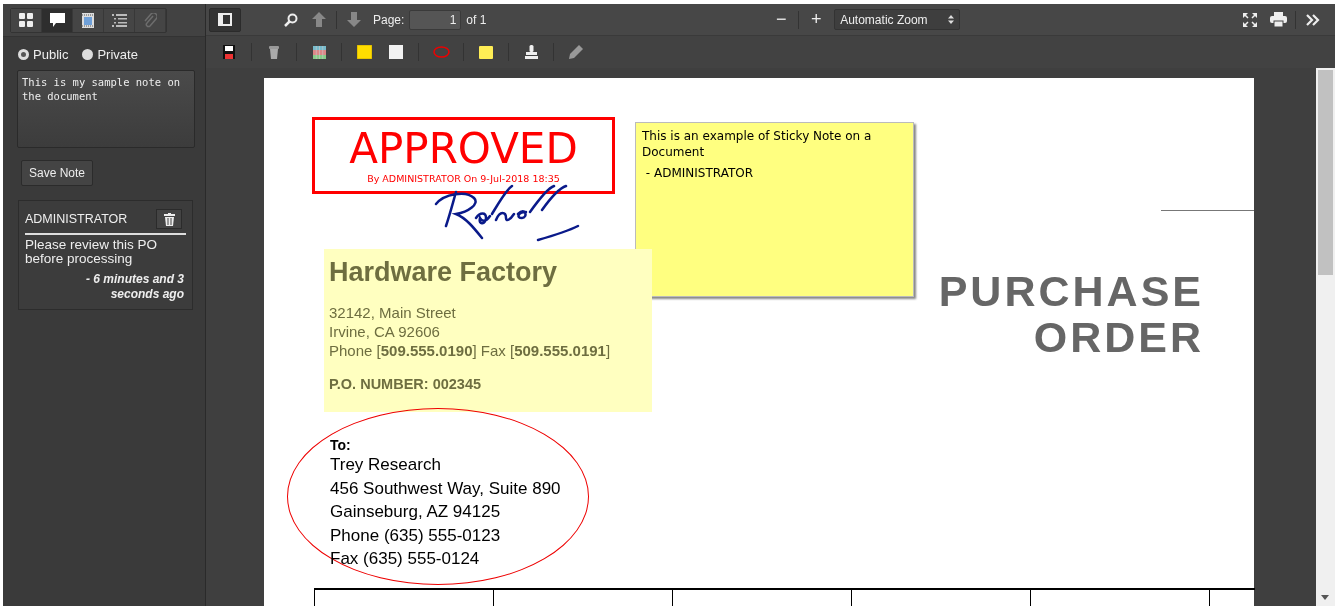  I want to click on visibility-radio: Private, so click(110, 54).